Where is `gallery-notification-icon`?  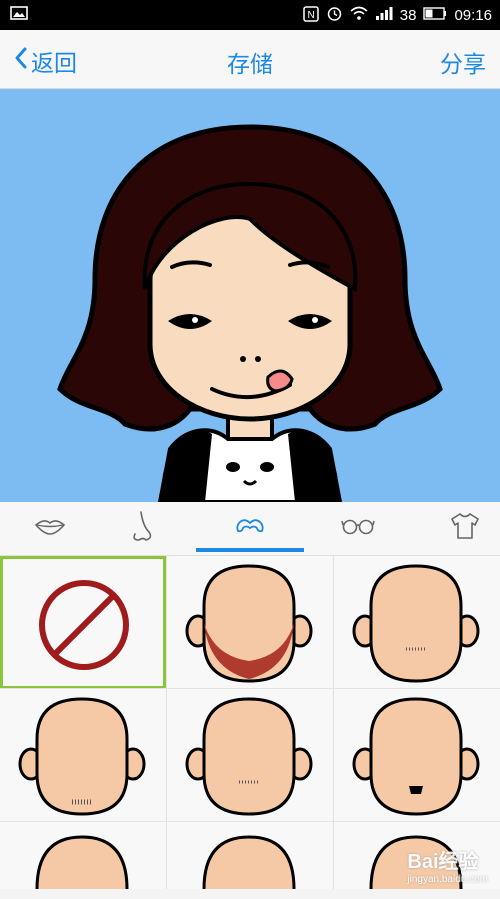
gallery-notification-icon is located at coordinates (19, 15).